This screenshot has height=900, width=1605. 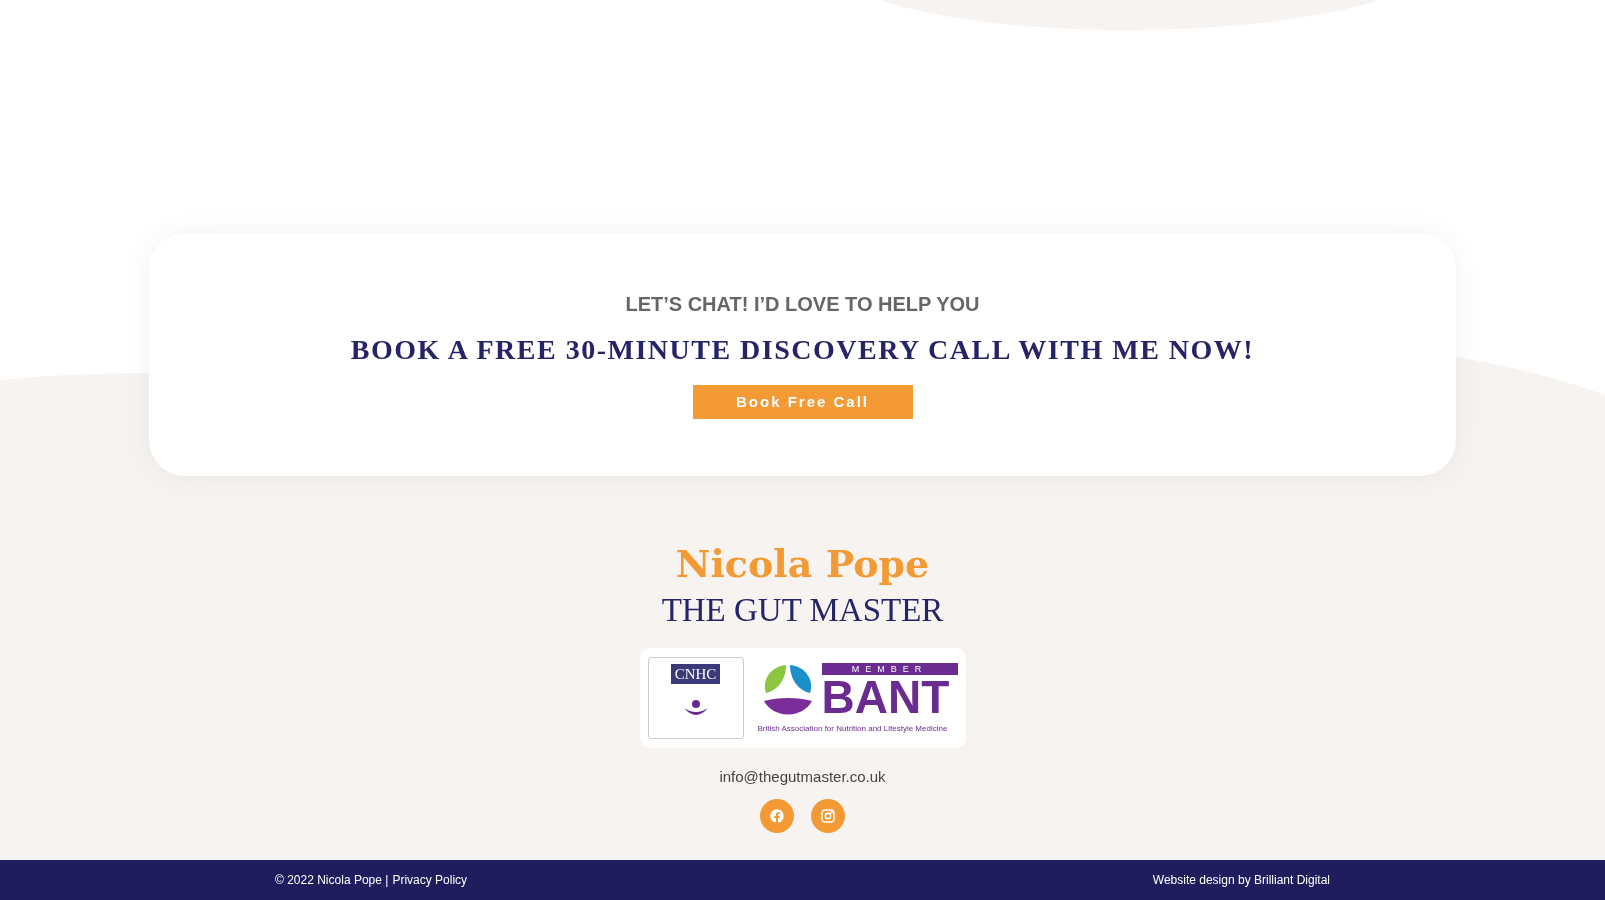 I want to click on cta-heading: BOOK A FREE 30-MINUTE DISCOVERY CALL WITH ME NOW!, so click(x=802, y=350).